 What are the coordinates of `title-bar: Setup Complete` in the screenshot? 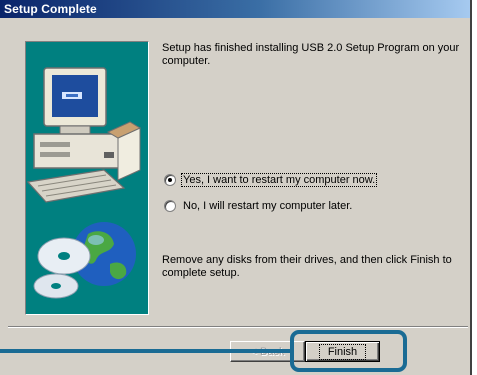 It's located at (235, 9).